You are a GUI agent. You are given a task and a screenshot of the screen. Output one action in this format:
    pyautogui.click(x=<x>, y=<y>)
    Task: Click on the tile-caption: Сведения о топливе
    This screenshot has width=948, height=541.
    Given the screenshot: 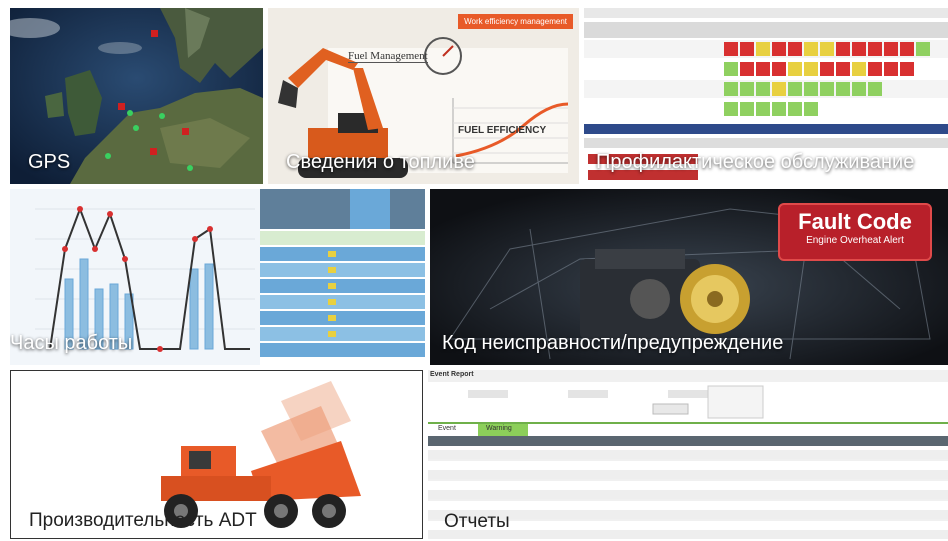 What is the action you would take?
    pyautogui.click(x=380, y=162)
    